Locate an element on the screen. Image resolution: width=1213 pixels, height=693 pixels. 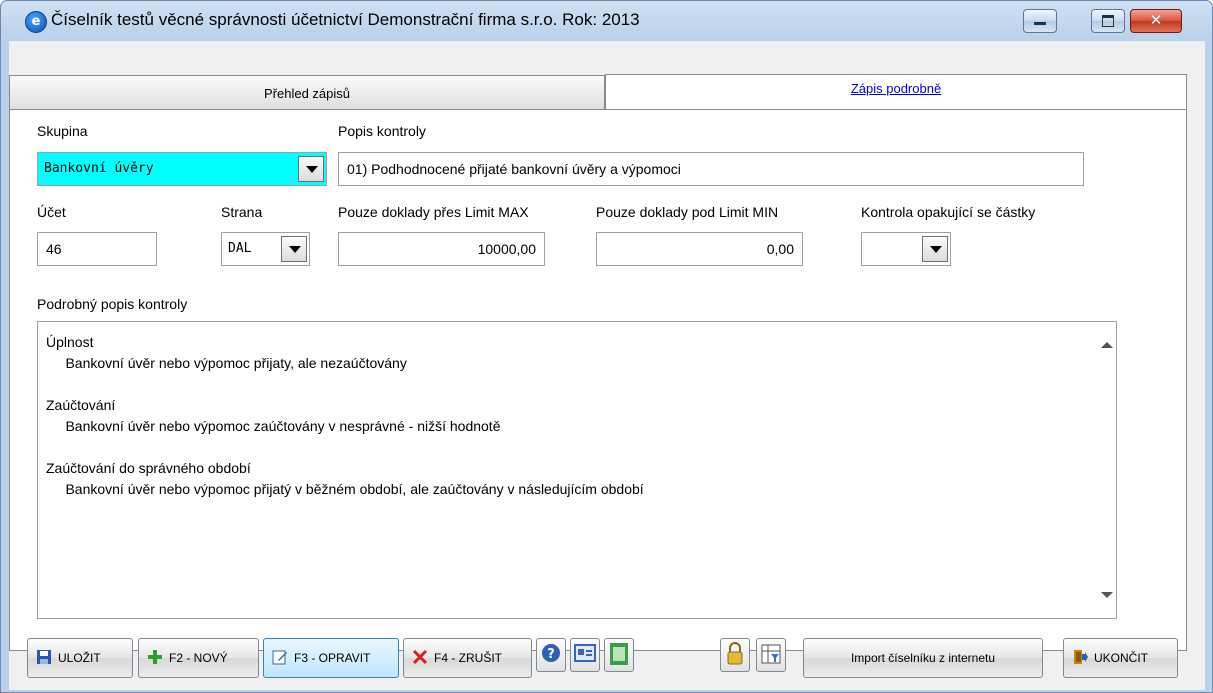
scroll-up-icon is located at coordinates (1107, 345).